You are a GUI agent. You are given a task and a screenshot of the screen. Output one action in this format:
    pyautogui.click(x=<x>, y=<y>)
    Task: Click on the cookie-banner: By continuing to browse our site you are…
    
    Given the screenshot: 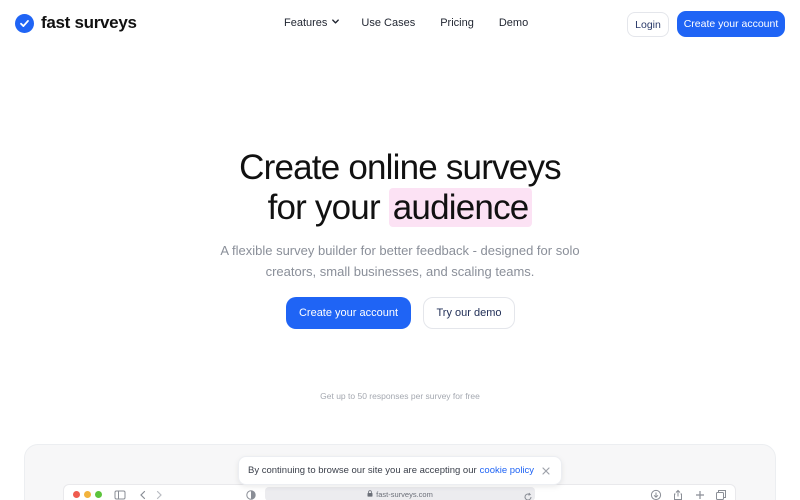 What is the action you would take?
    pyautogui.click(x=400, y=470)
    